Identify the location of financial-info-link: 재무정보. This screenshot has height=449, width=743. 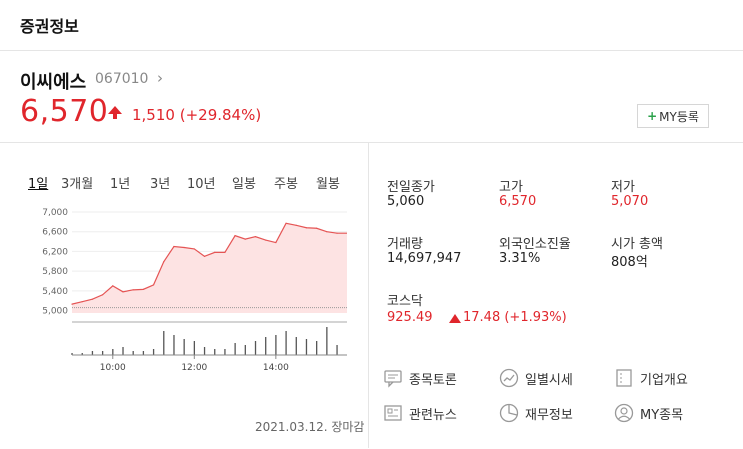
(536, 413).